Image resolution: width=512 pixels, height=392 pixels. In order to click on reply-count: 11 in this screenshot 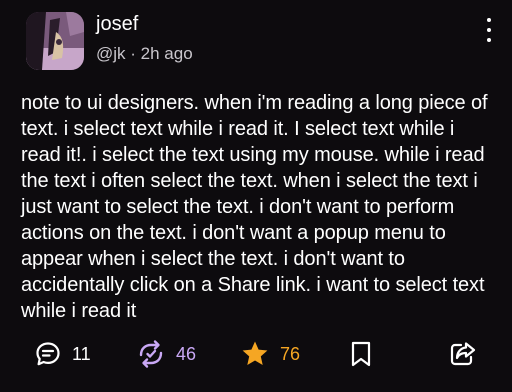, I will do `click(81, 353)`.